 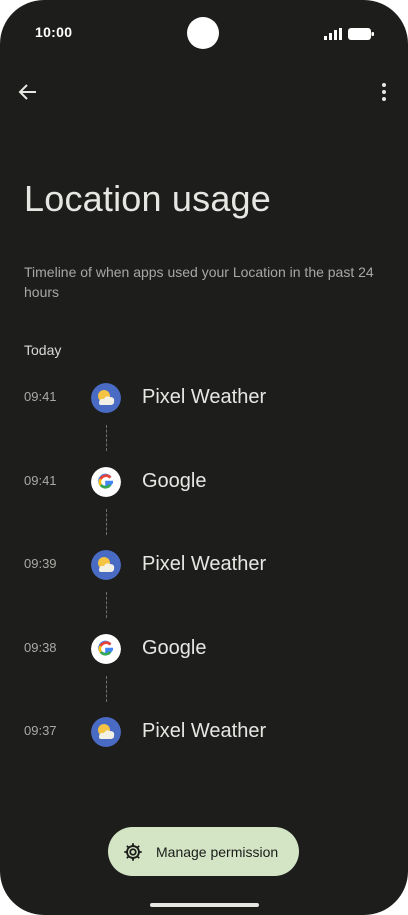 I want to click on battery-icon, so click(x=361, y=34).